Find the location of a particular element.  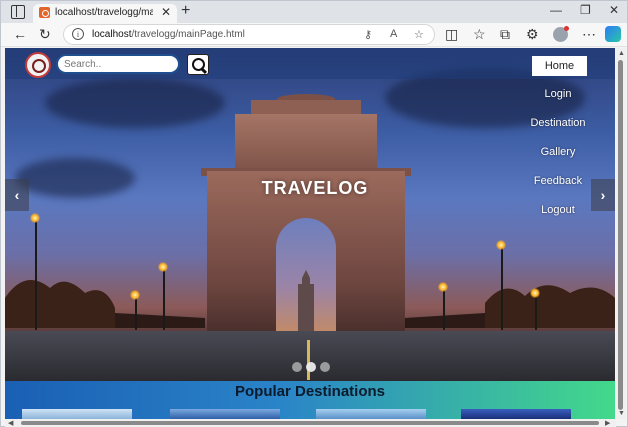

collections-icon: ⧉ is located at coordinates (505, 34).